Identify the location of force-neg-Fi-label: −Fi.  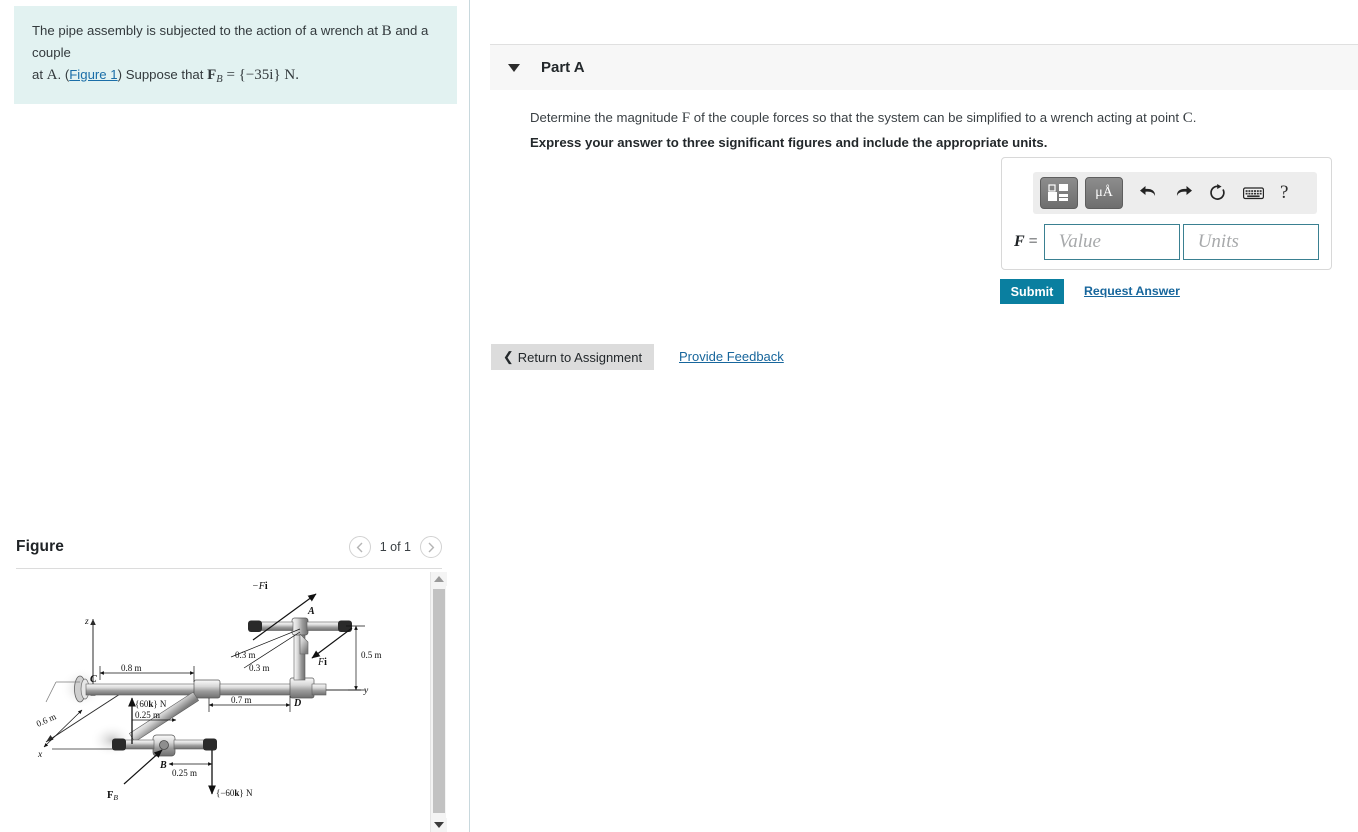
(260, 586).